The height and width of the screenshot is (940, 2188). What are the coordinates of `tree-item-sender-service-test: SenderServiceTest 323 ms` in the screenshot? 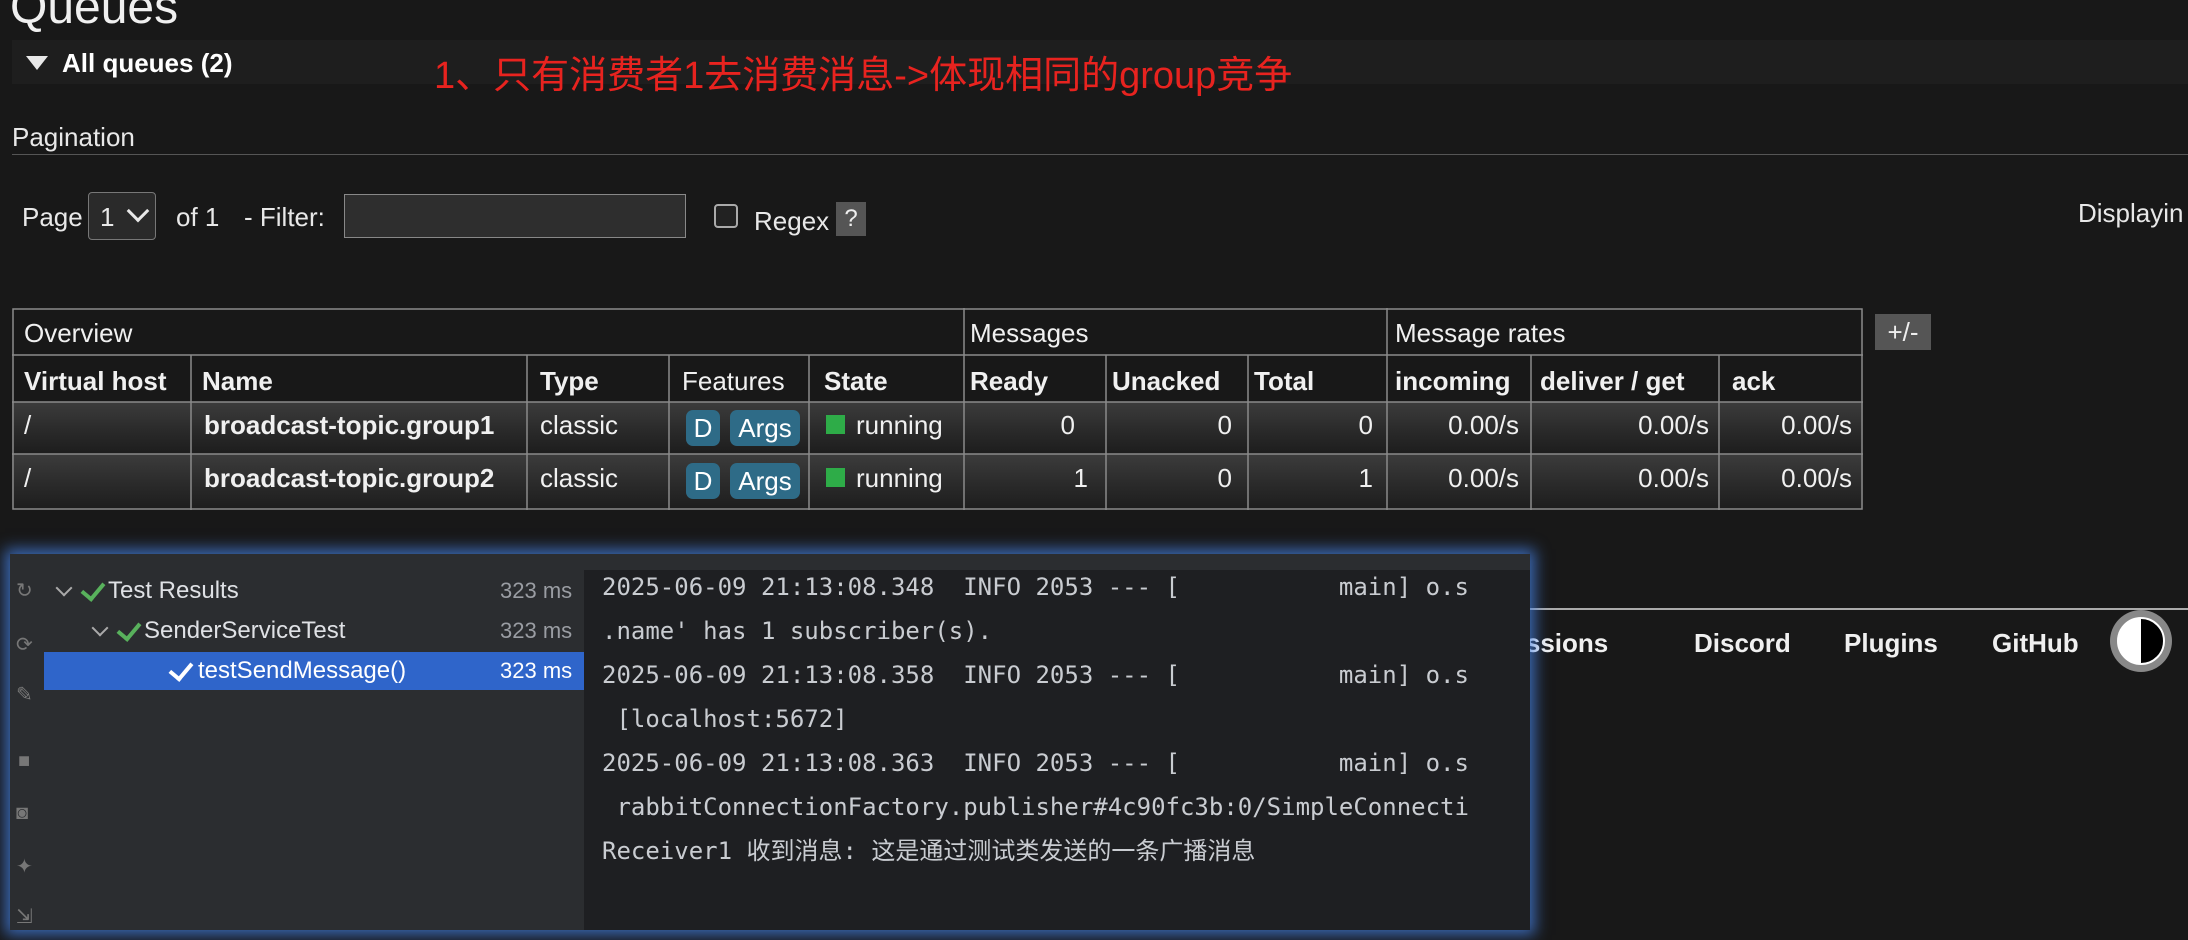 It's located at (314, 631).